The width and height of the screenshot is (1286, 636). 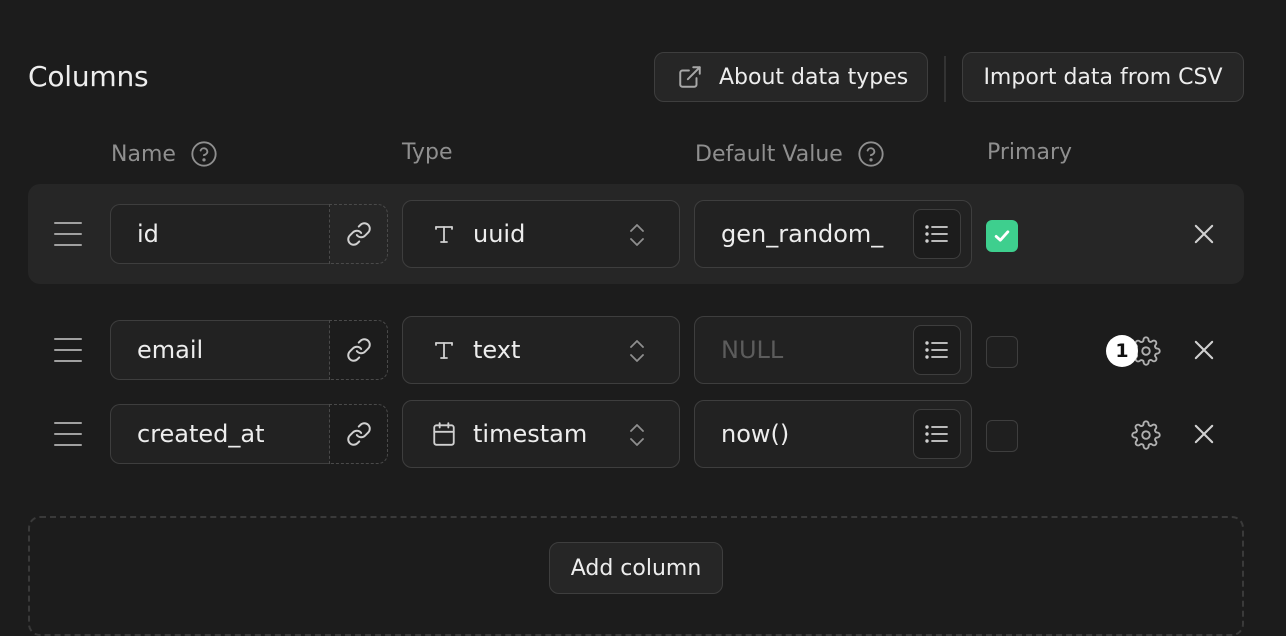 I want to click on column-name-input: created_at, so click(x=220, y=434).